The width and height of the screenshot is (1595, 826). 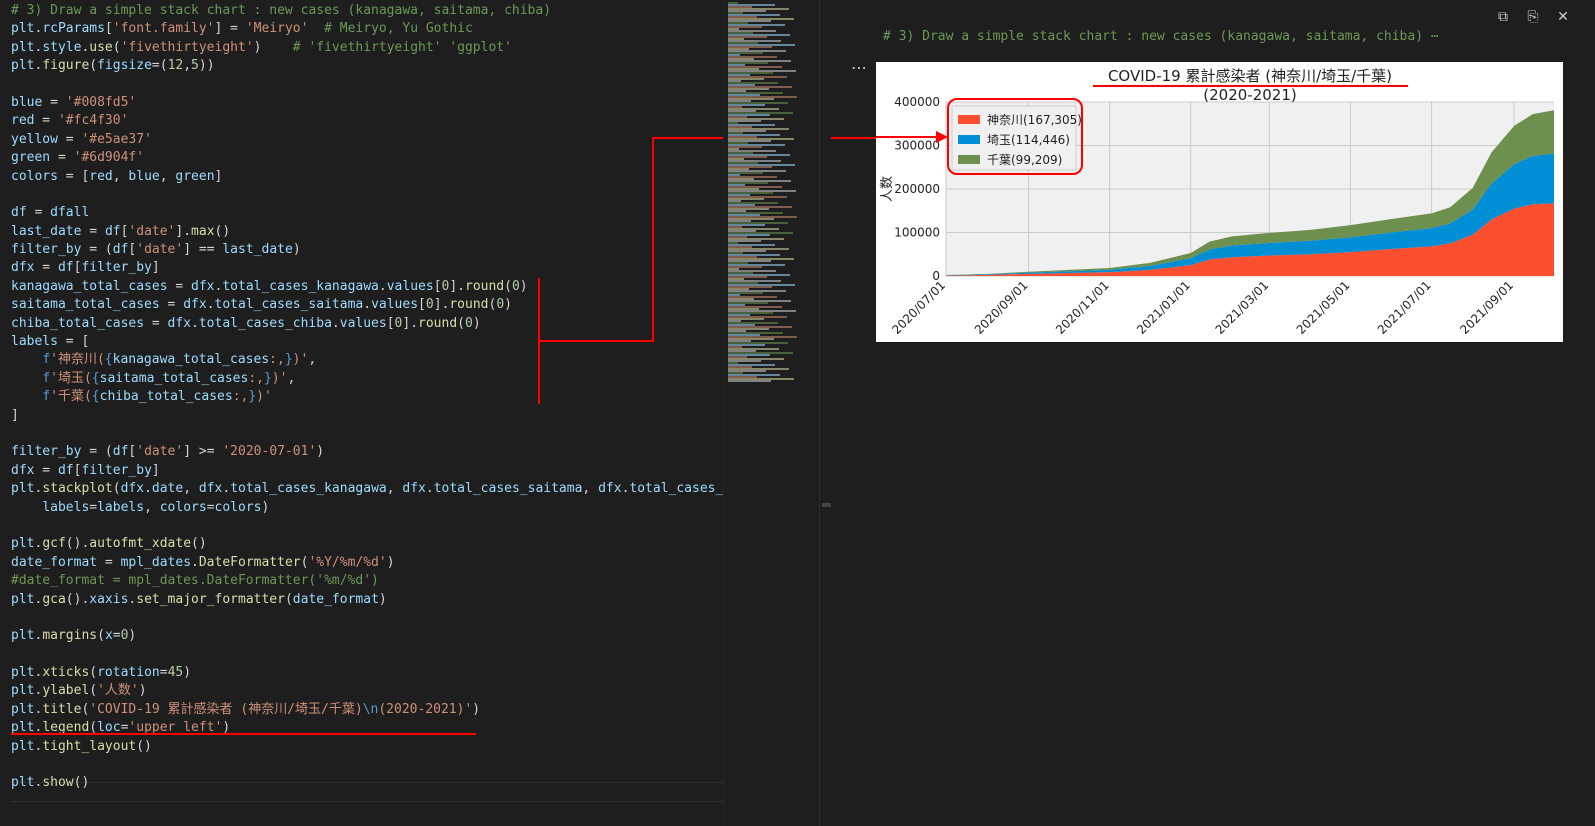 I want to click on more-icon: ⋯, so click(x=859, y=67).